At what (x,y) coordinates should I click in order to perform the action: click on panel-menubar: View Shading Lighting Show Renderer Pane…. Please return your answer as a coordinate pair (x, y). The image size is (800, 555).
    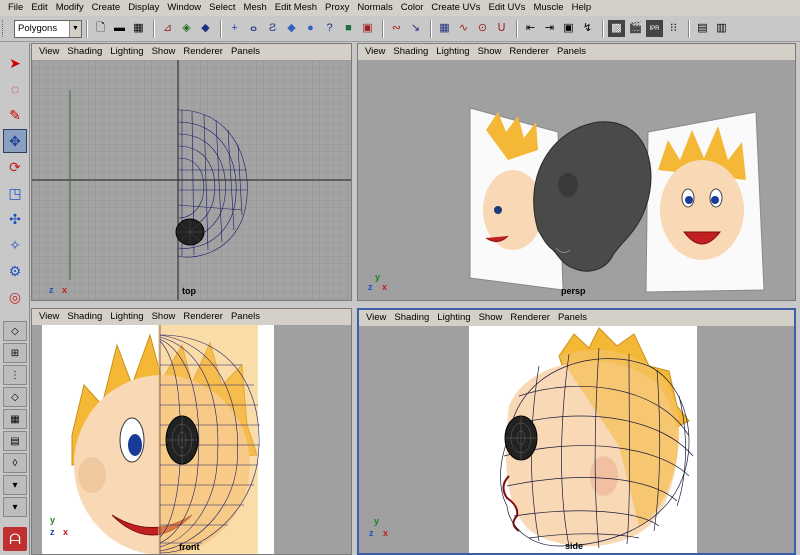
    Looking at the image, I should click on (576, 52).